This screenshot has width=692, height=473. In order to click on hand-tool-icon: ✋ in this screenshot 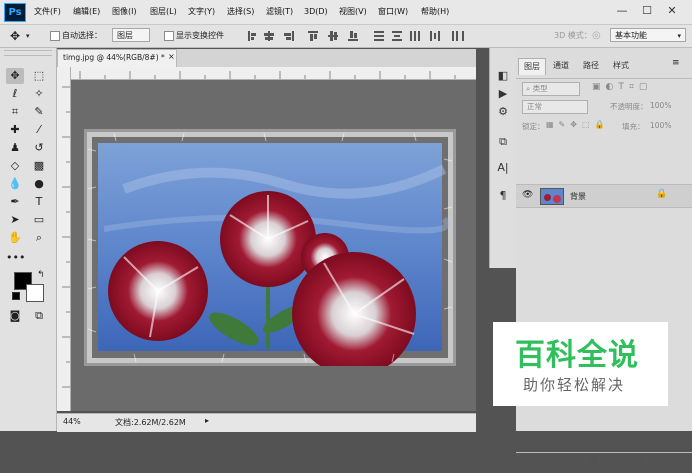, I will do `click(15, 238)`.